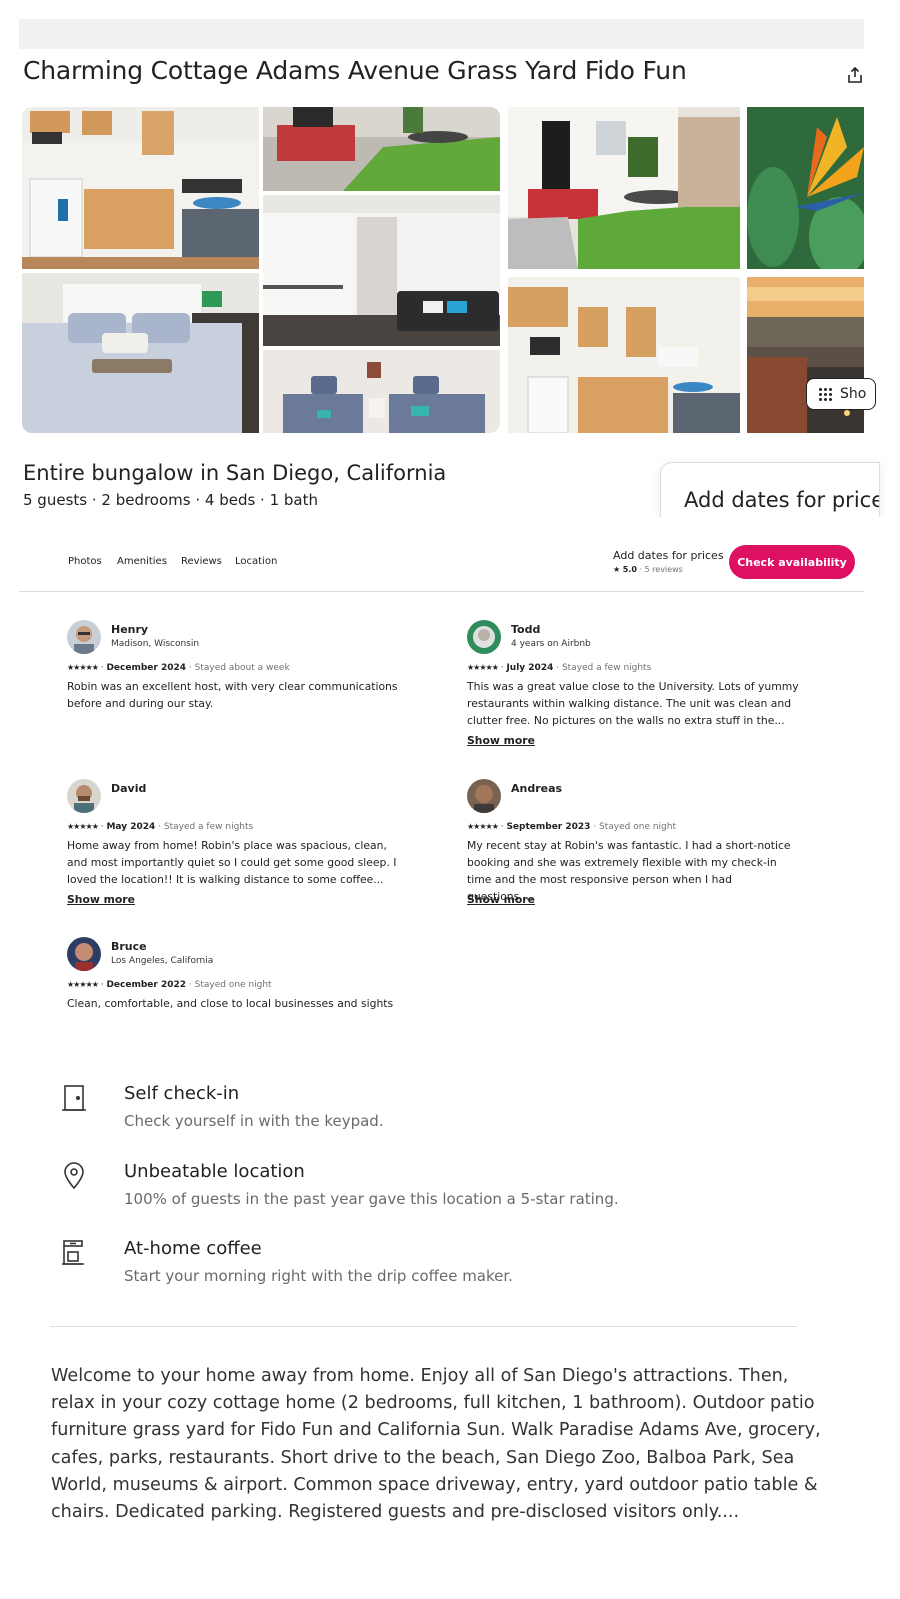  What do you see at coordinates (805, 188) in the screenshot?
I see `photo-bird-of-paradise-flower` at bounding box center [805, 188].